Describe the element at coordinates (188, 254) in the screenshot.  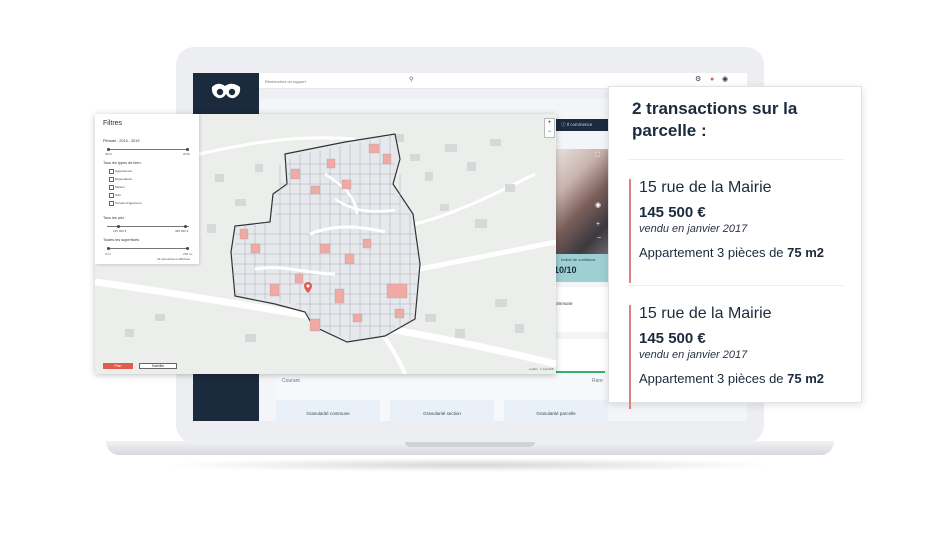
I see `area-max: 248 m²` at that location.